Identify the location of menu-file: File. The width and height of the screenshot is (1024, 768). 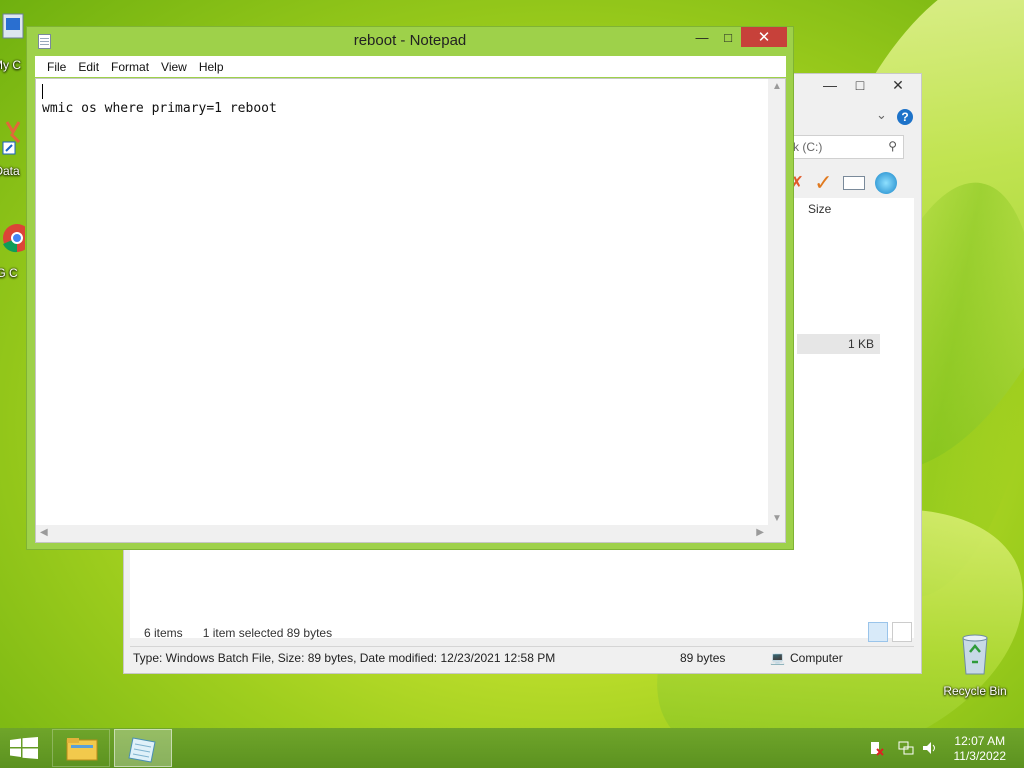
(56, 67).